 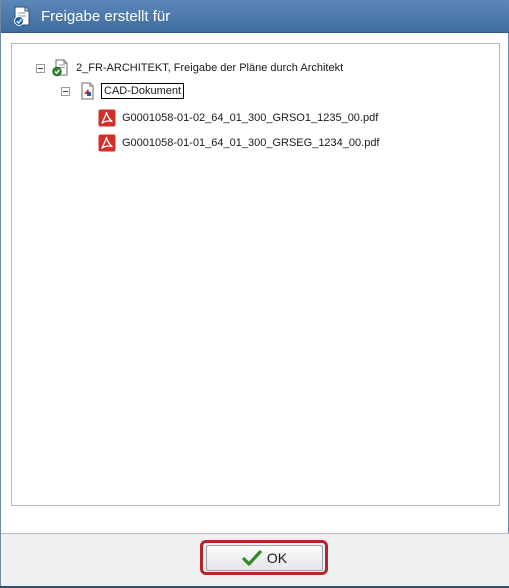 I want to click on cad-document-icon, so click(x=87, y=91).